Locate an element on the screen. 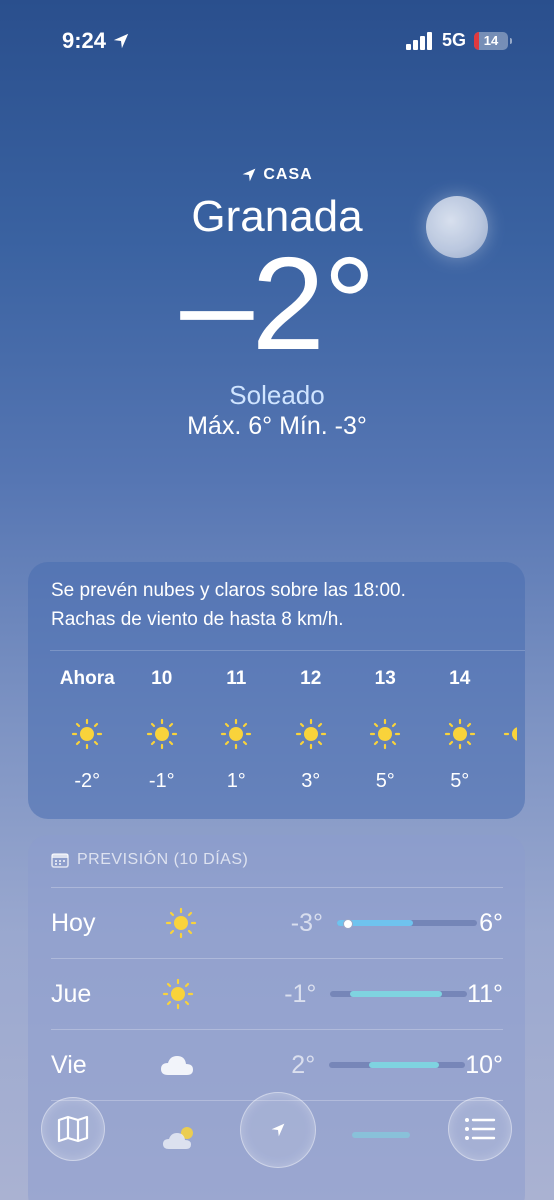  hour-temp: 1° is located at coordinates (236, 781).